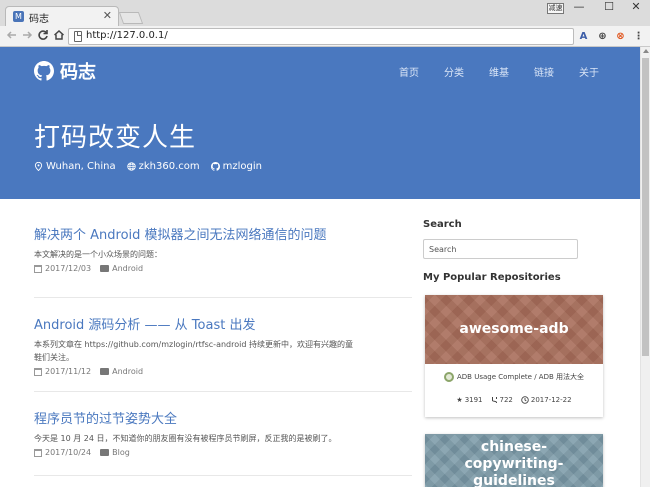 This screenshot has width=650, height=487. I want to click on input-method-badge: 减速, so click(555, 8).